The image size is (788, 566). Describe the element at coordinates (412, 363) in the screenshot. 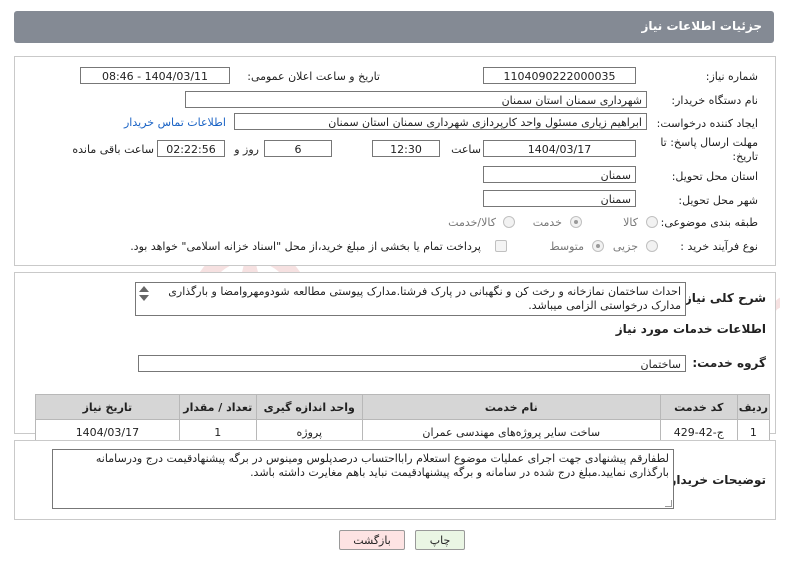

I see `service-group-field: ساختمان` at that location.